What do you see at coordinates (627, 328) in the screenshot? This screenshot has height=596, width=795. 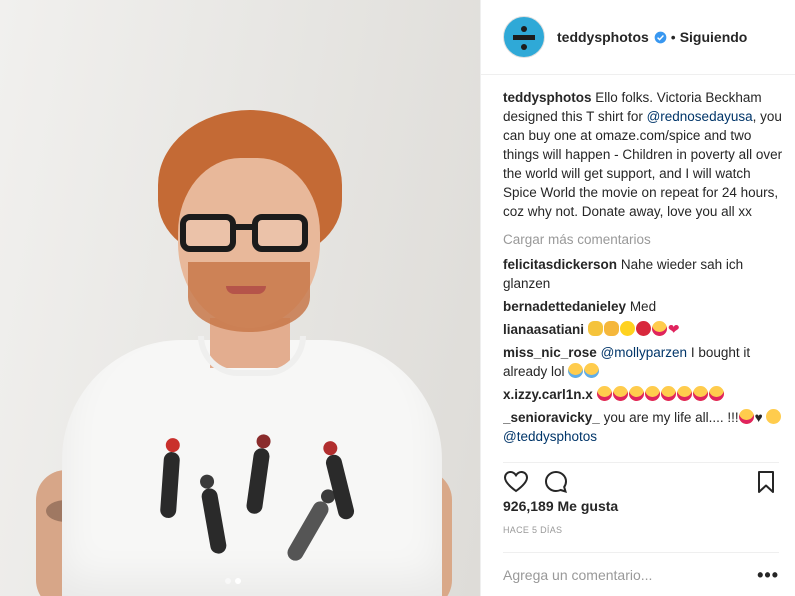 I see `sun-emoji-icon` at bounding box center [627, 328].